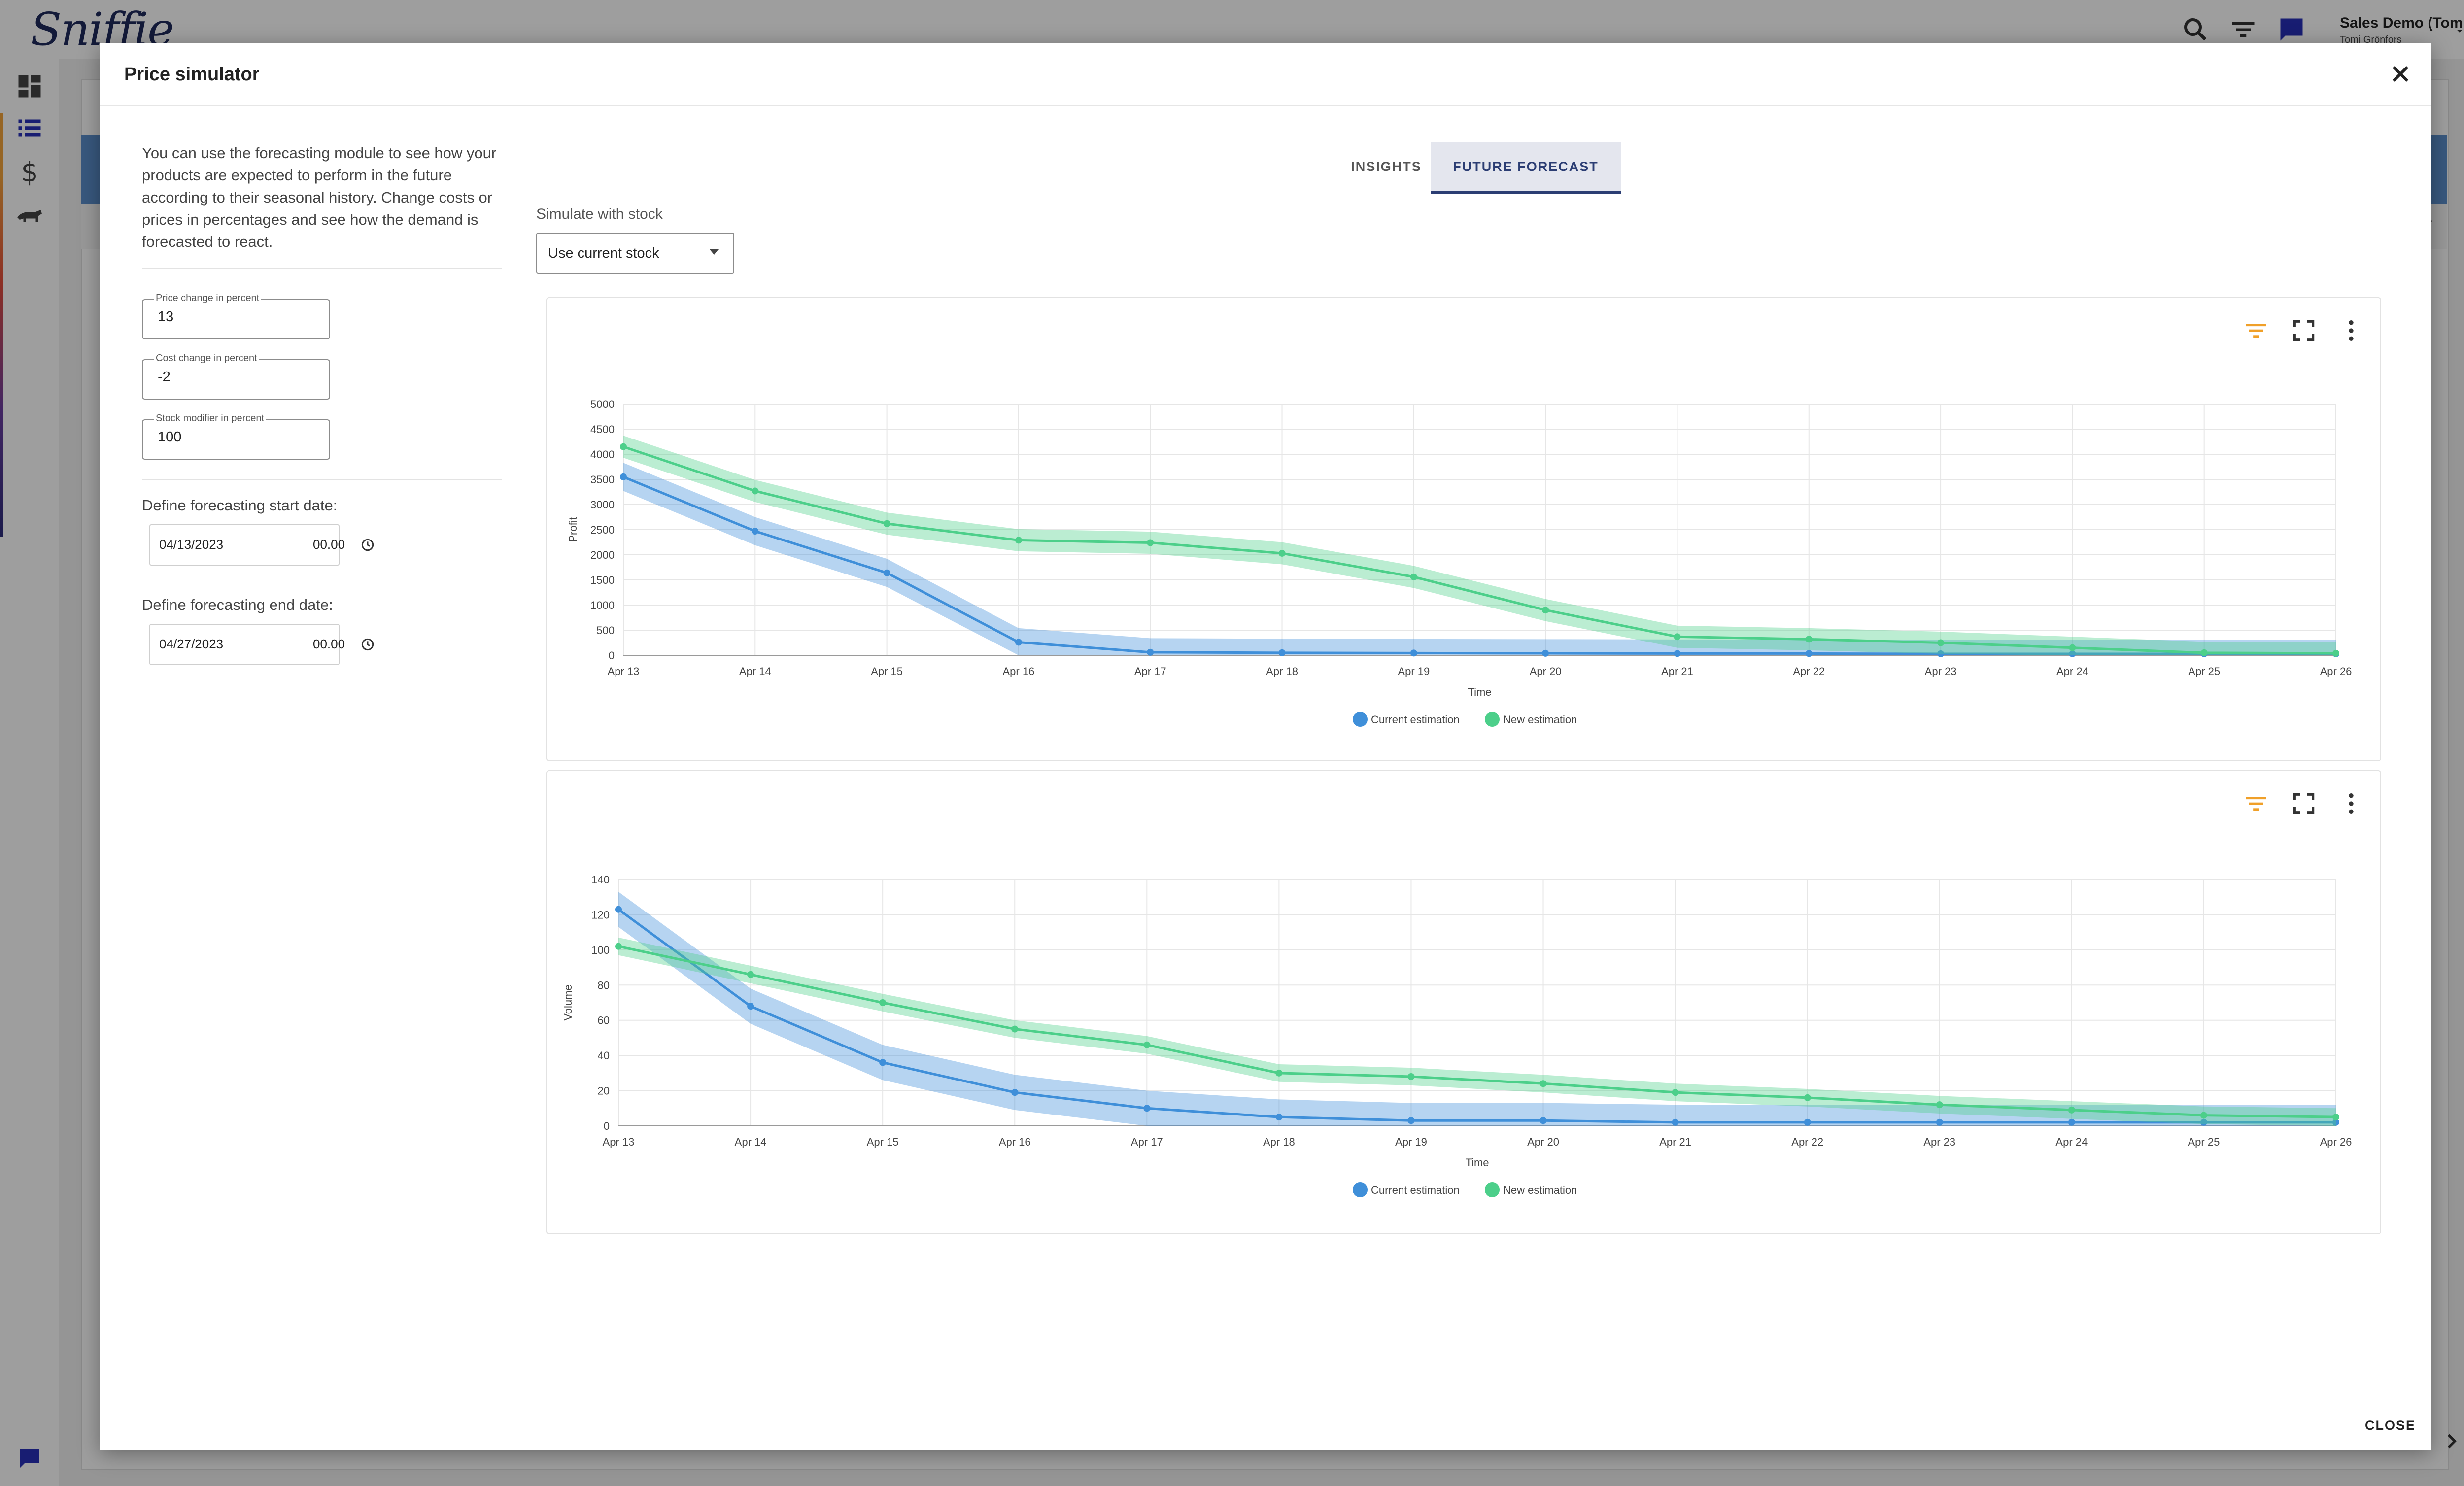  Describe the element at coordinates (599, 214) in the screenshot. I see `simulate-stock-label: Simulate with stock` at that location.